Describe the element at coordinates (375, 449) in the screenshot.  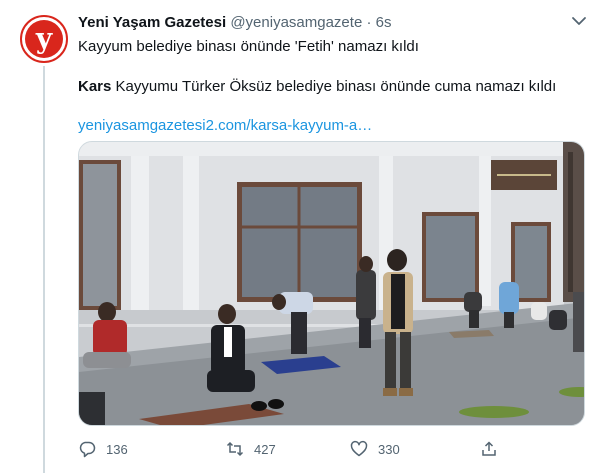
I see `like-button: 330` at that location.